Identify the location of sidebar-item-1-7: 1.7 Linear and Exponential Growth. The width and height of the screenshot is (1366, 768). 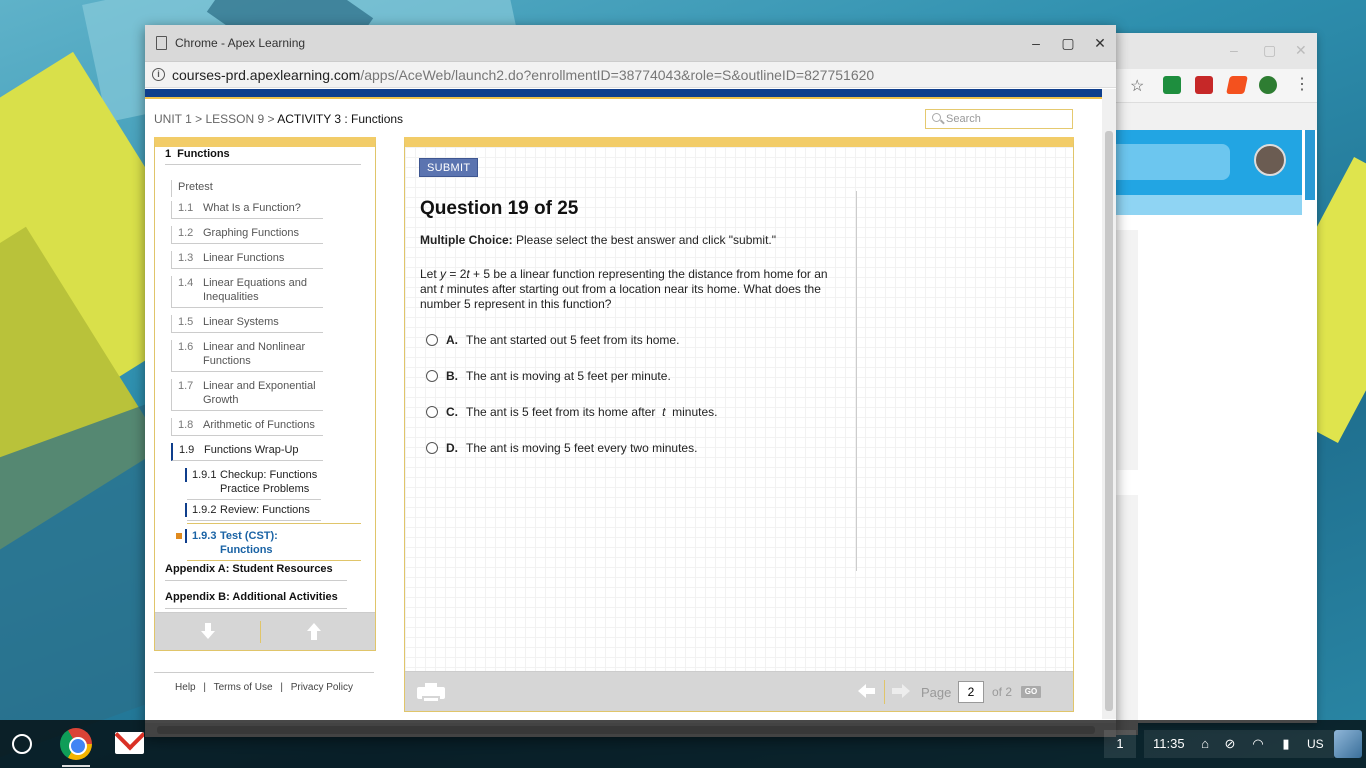
(247, 395).